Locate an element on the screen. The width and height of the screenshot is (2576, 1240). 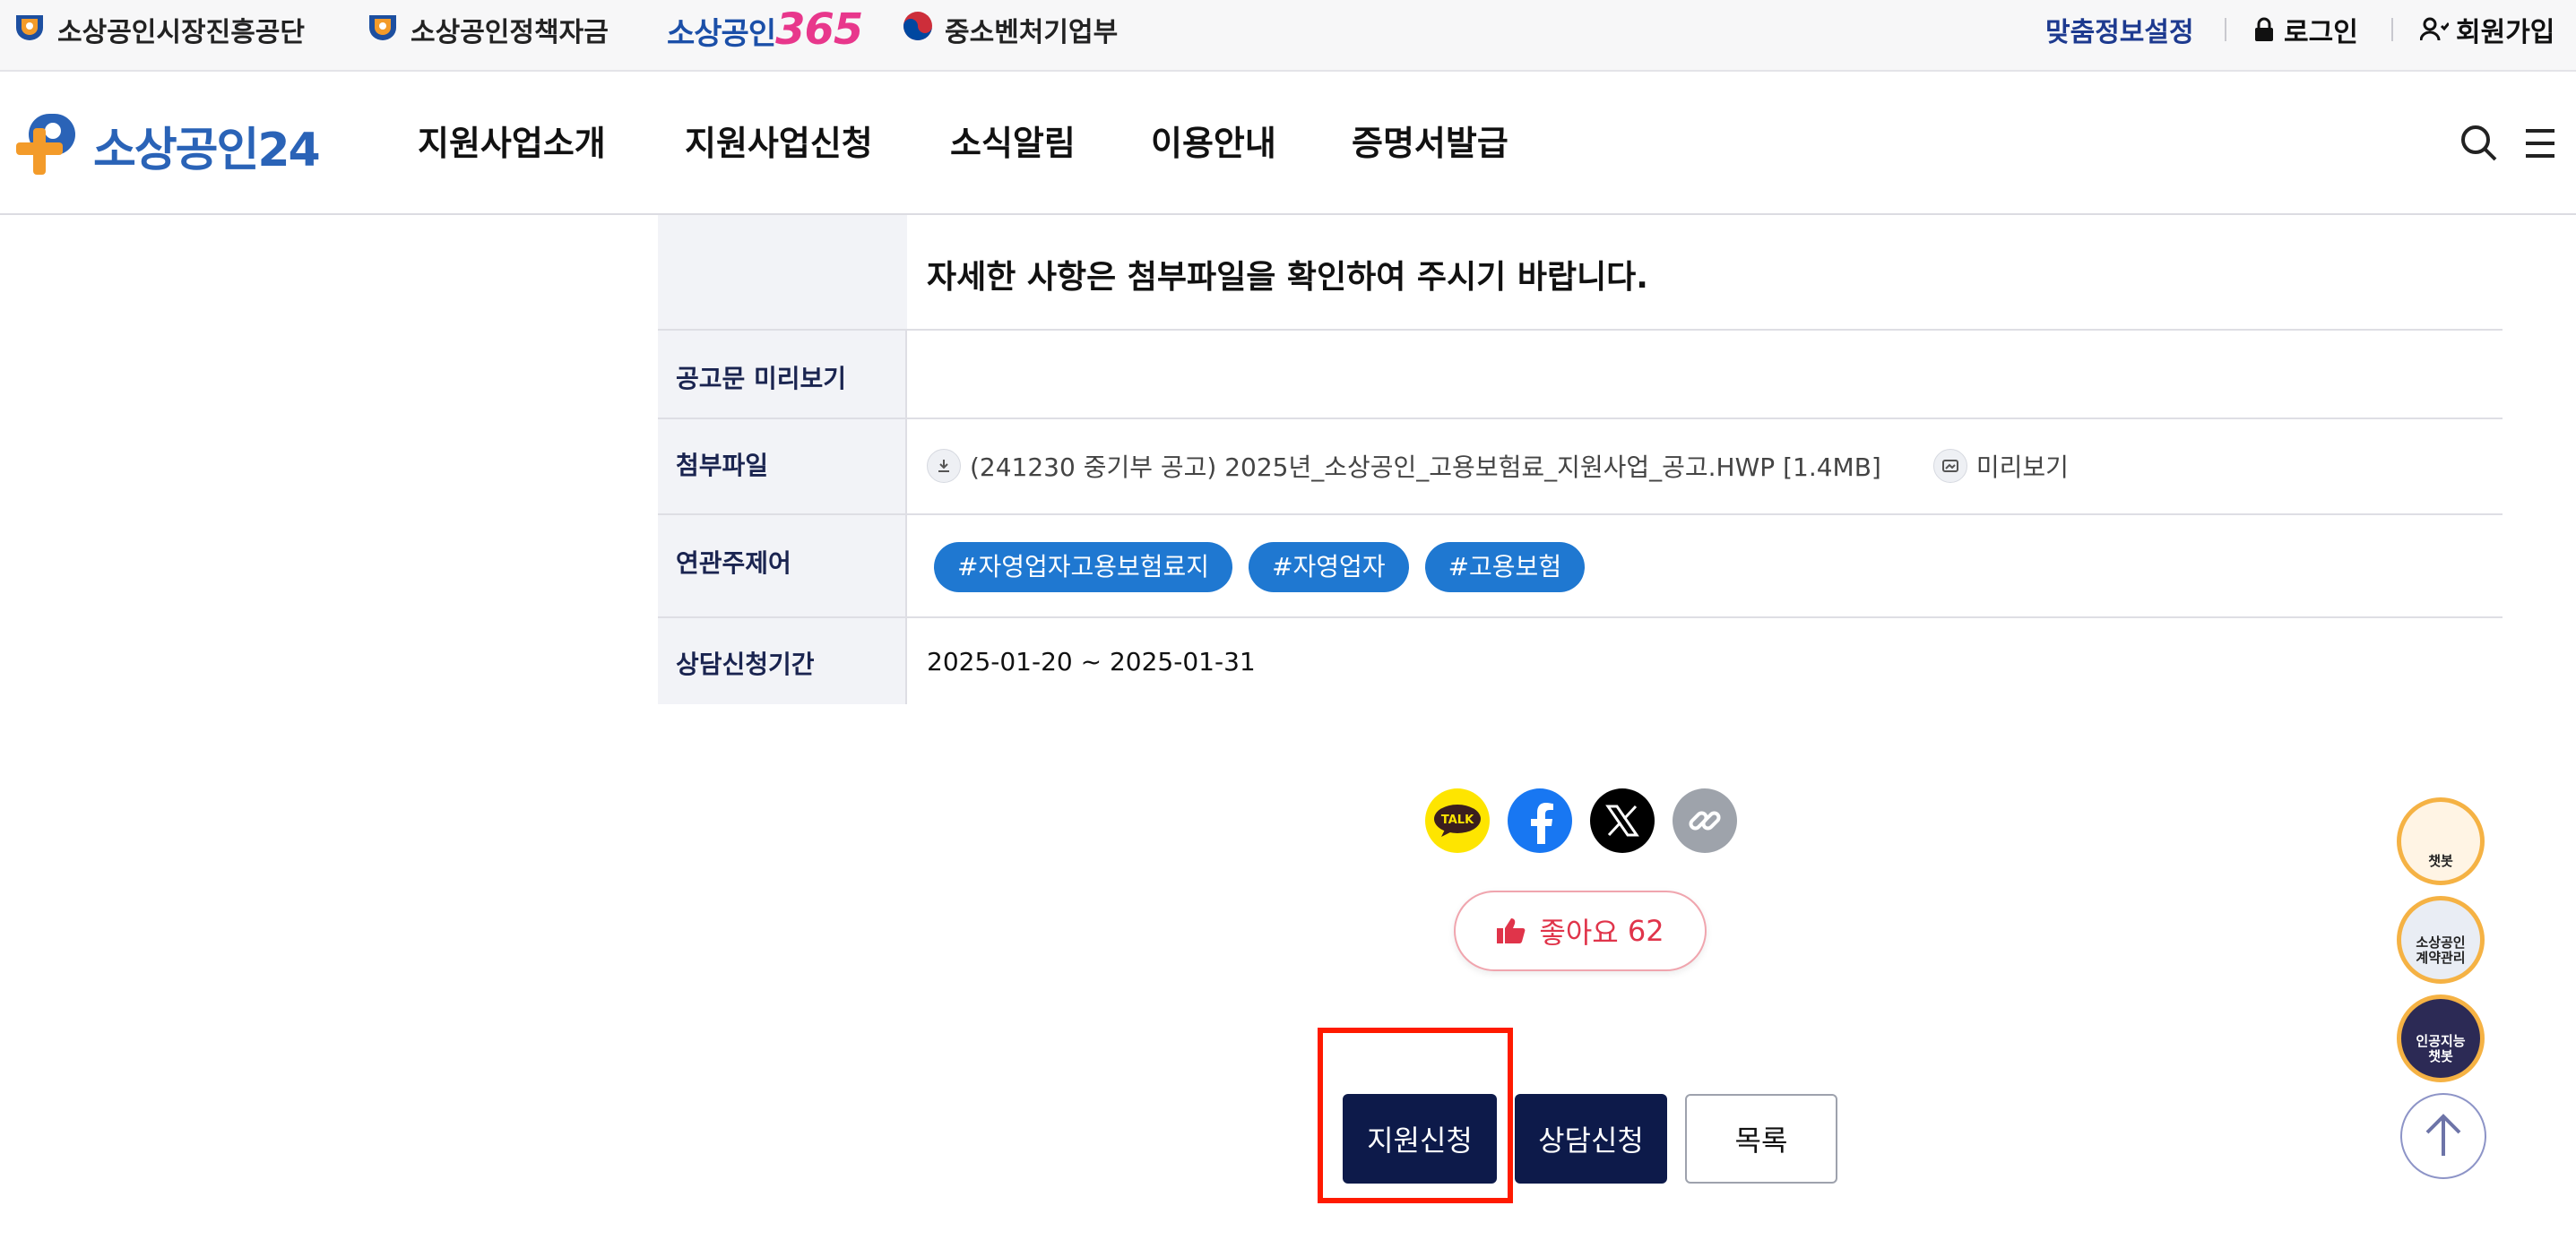
ai-chatbot-label: 인공지능 챗봇 is located at coordinates (2441, 1048).